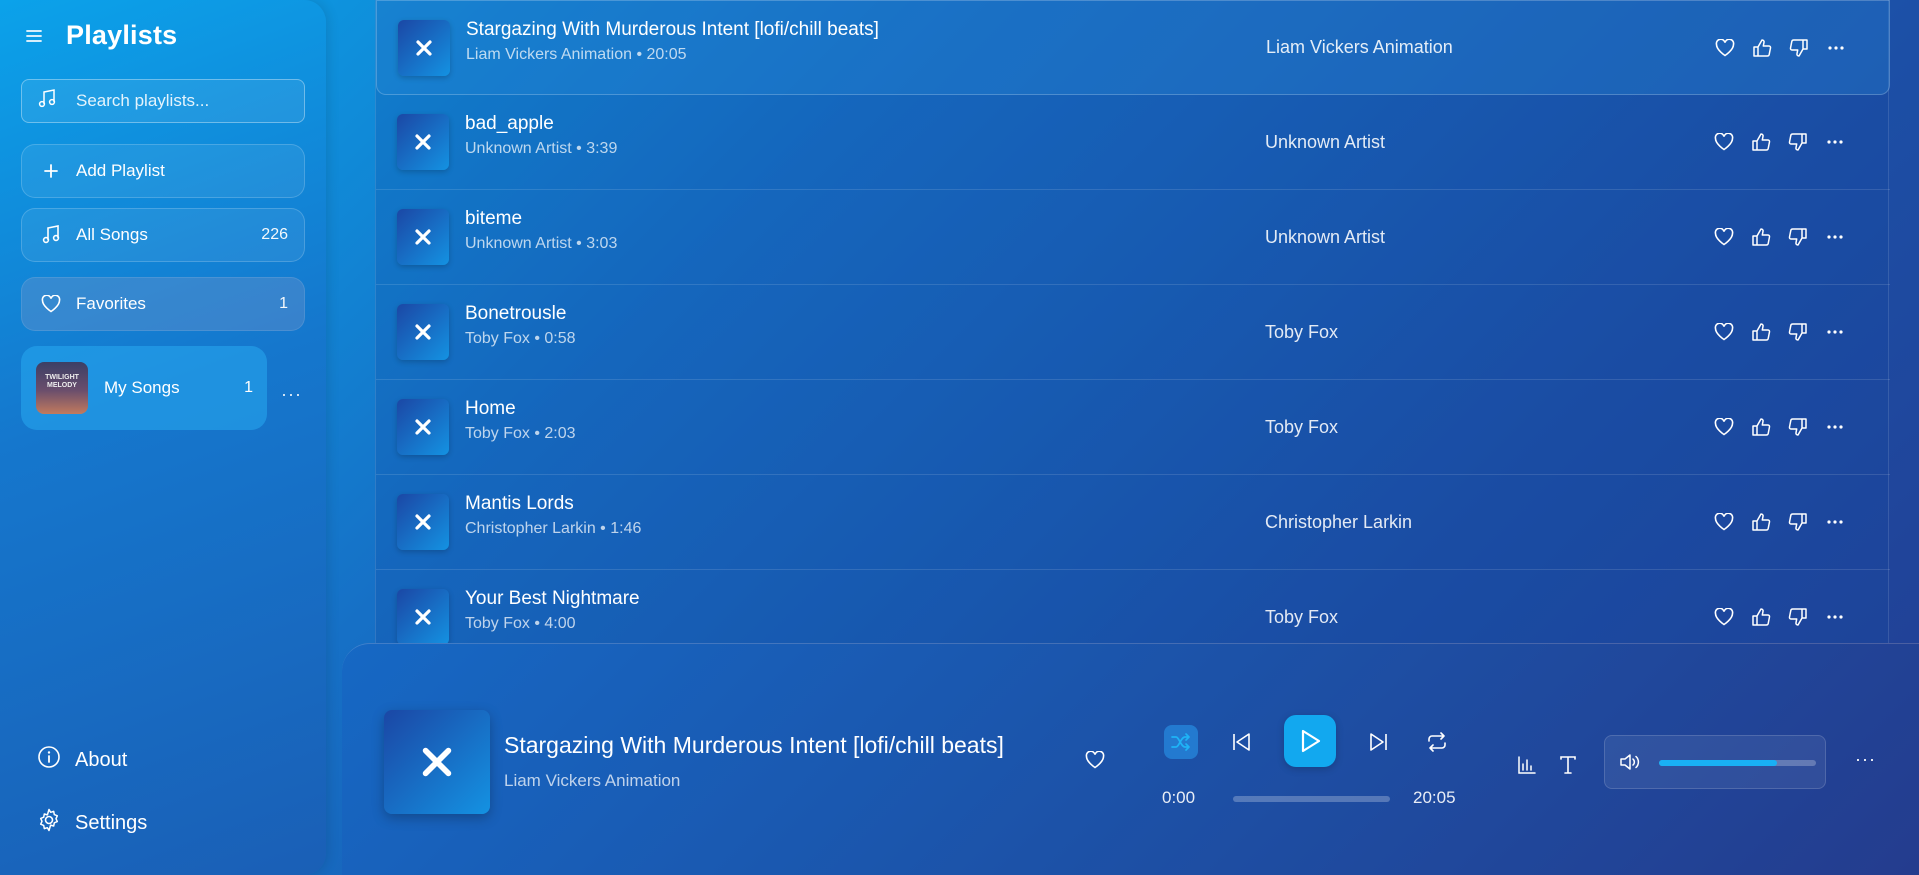  Describe the element at coordinates (490, 408) in the screenshot. I see `song-title: Home` at that location.